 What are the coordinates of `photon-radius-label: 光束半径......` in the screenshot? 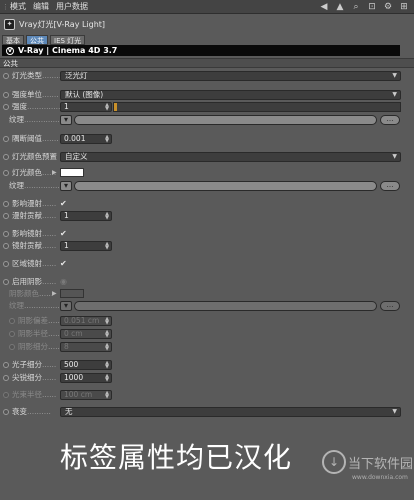 It's located at (29, 394).